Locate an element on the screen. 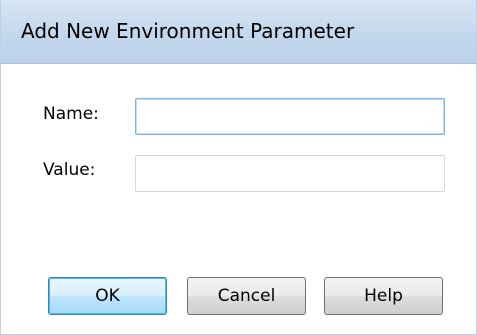 This screenshot has height=335, width=477. dialog-title: Add New Environment Parameter is located at coordinates (188, 31).